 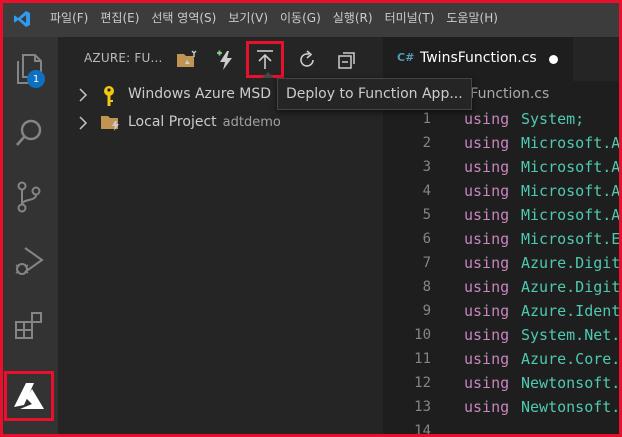 I want to click on tree-item-label: Local Project adtdemo, so click(x=204, y=122).